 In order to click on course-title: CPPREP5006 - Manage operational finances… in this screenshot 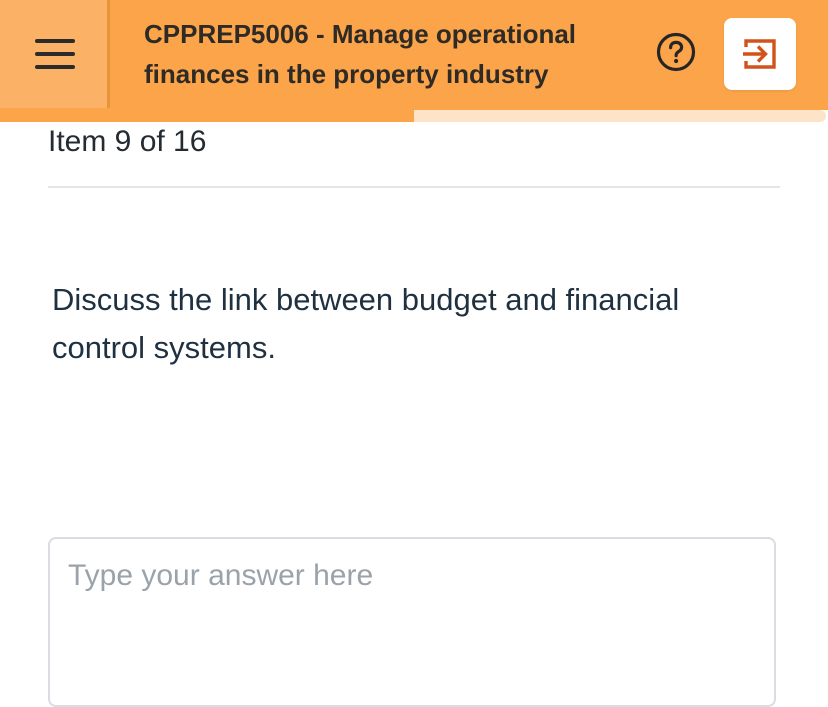, I will do `click(360, 54)`.